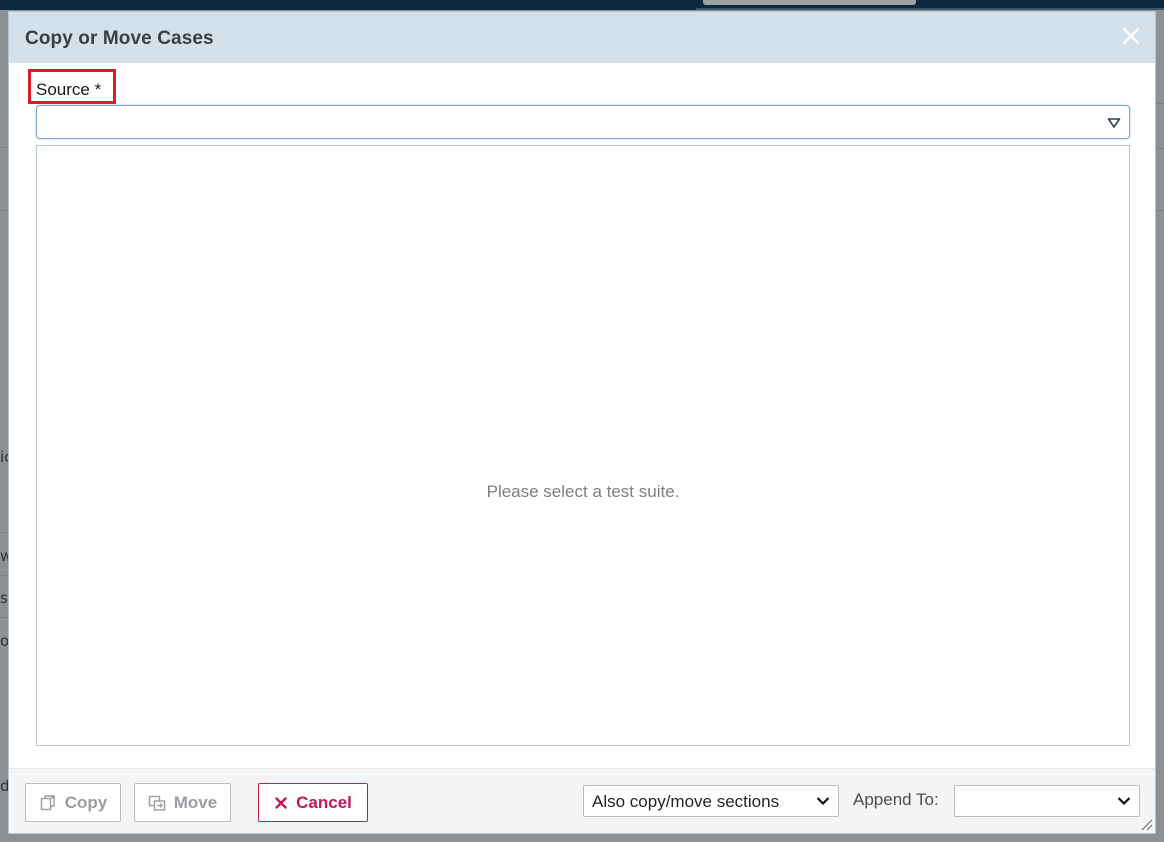 The height and width of the screenshot is (842, 1164). I want to click on copy-button-label: Copy, so click(86, 802).